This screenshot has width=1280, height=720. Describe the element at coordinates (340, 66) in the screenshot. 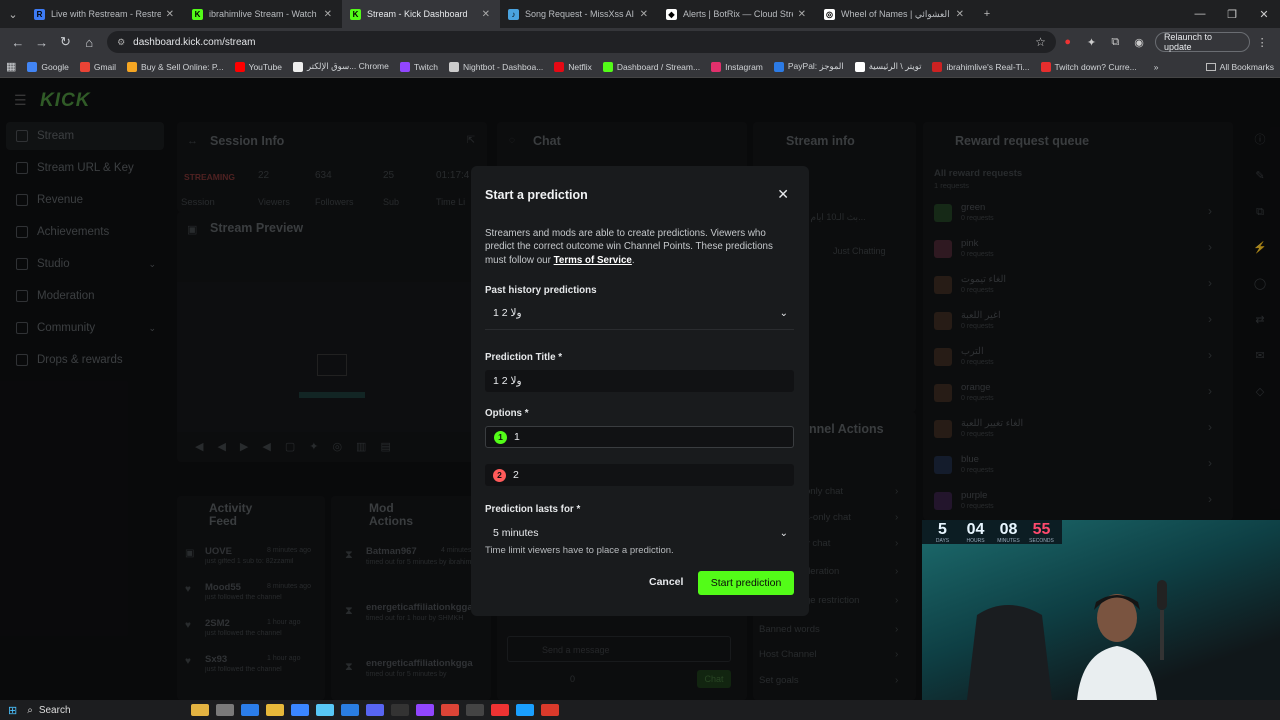

I see `bookmark-item: سوق الإلكتر... Chrome` at that location.